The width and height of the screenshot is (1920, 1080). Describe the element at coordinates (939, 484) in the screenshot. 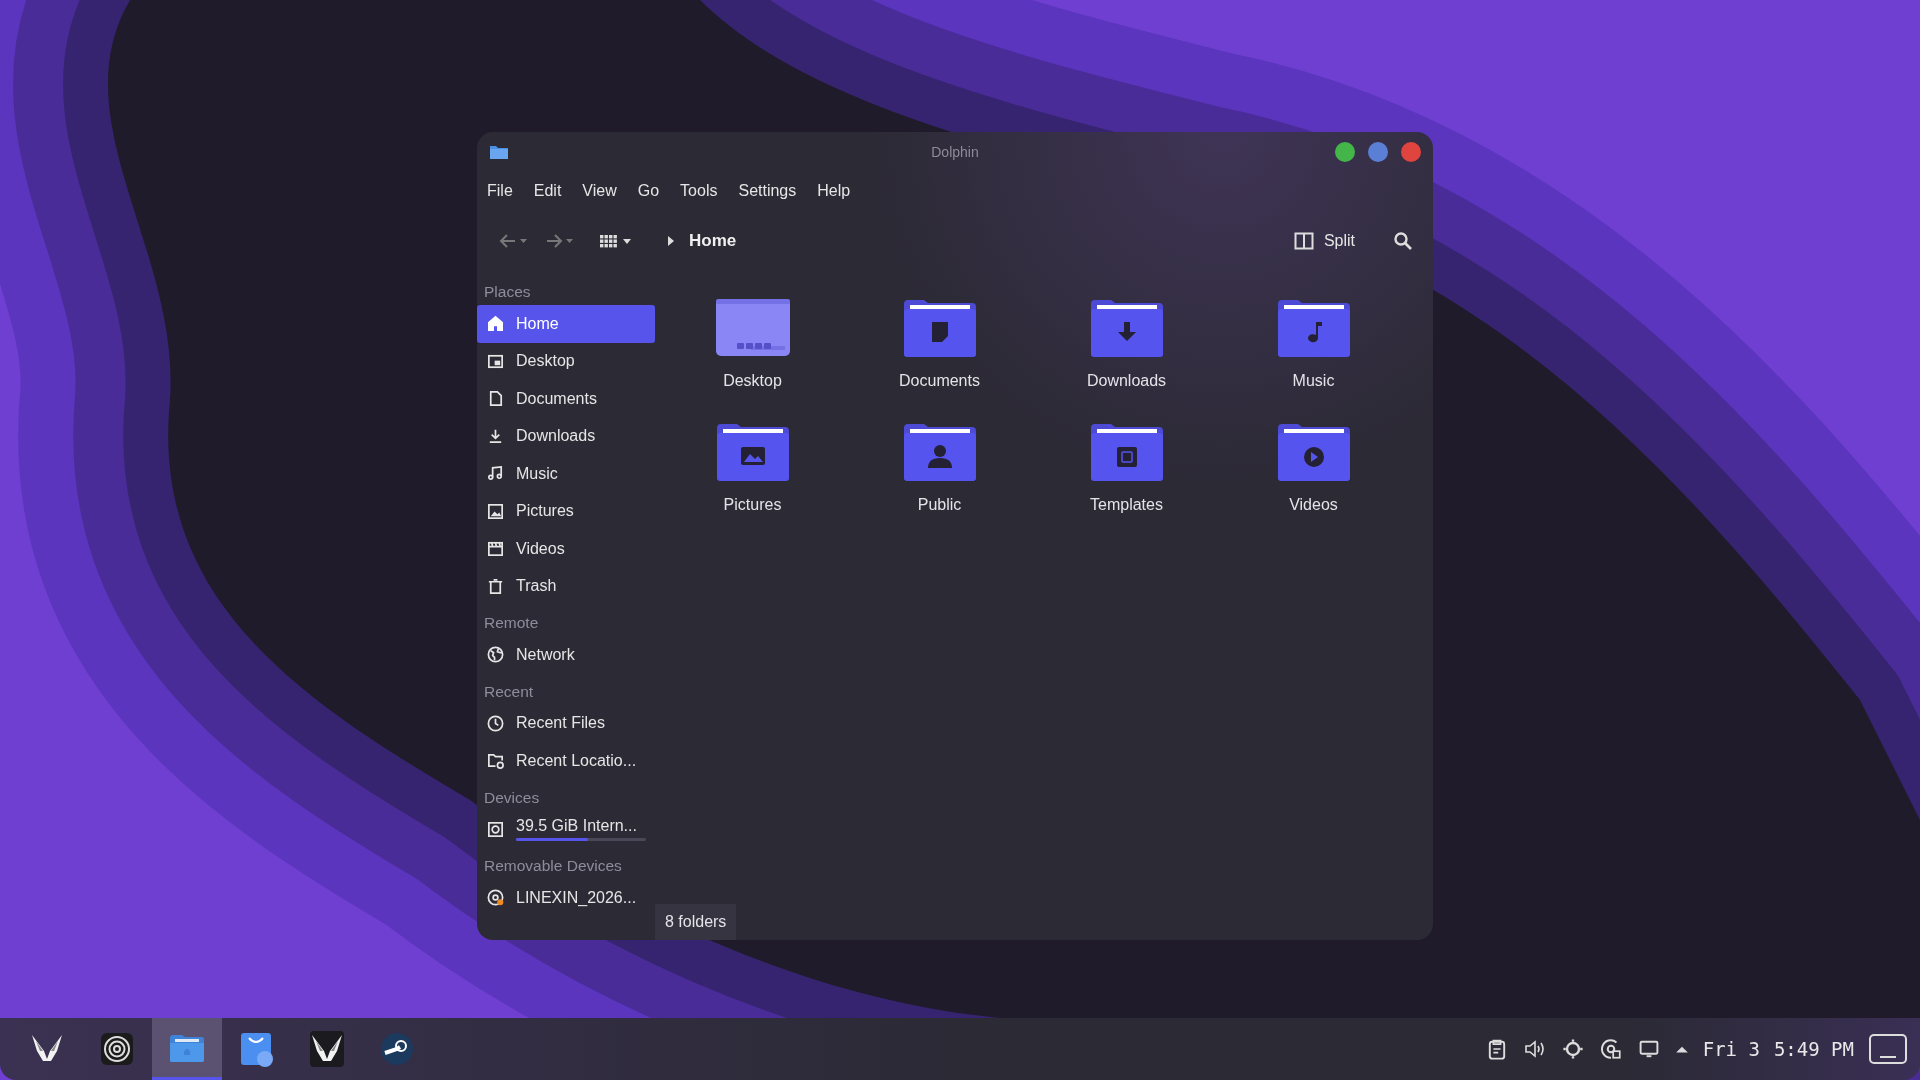

I see `folder-item: Public` at that location.